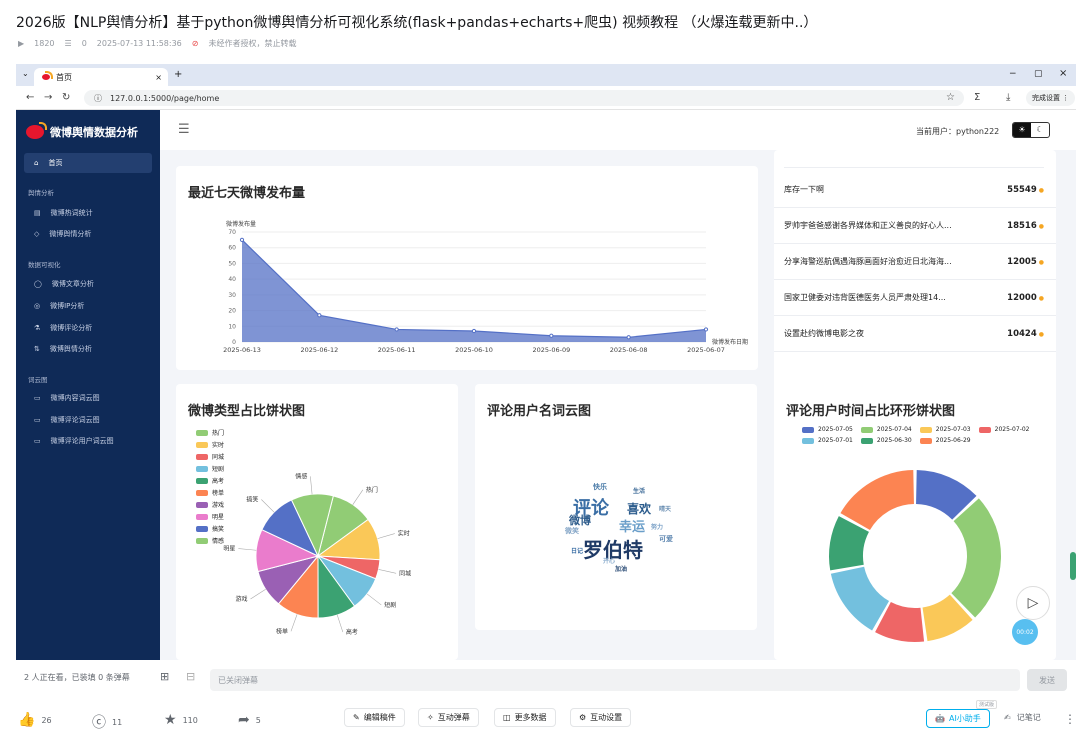  What do you see at coordinates (915, 226) in the screenshot?
I see `hot-list-item: 罗帅宇爸爸感谢各界媒体和正义善良的好心人... 18516` at bounding box center [915, 226].